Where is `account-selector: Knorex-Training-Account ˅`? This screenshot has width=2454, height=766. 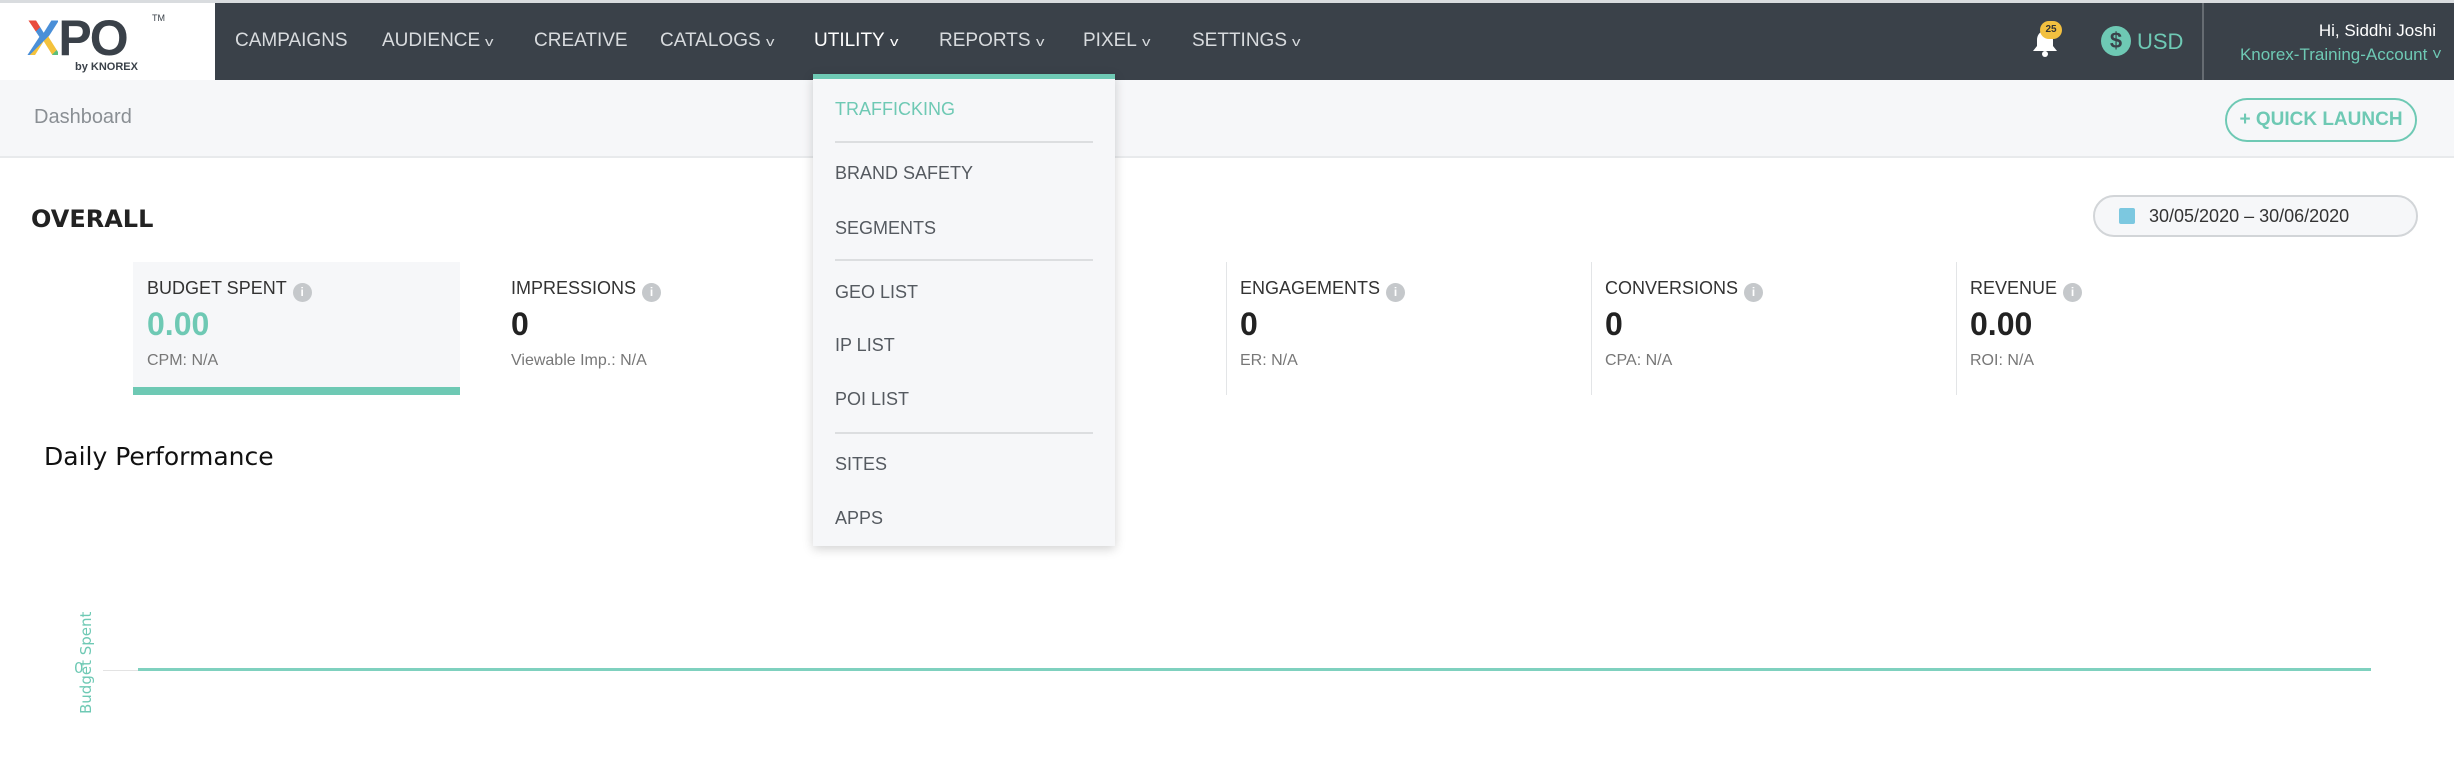 account-selector: Knorex-Training-Account ˅ is located at coordinates (2341, 55).